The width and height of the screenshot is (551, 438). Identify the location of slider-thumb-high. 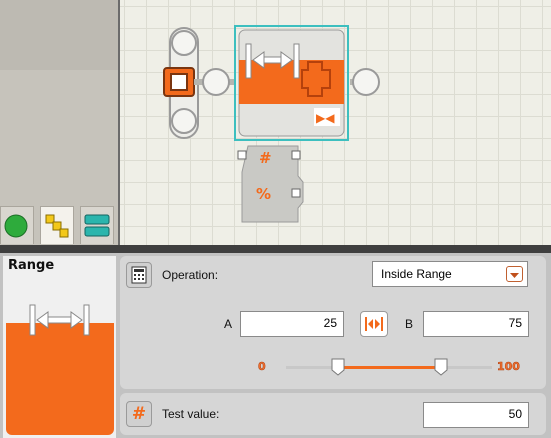
(441, 367).